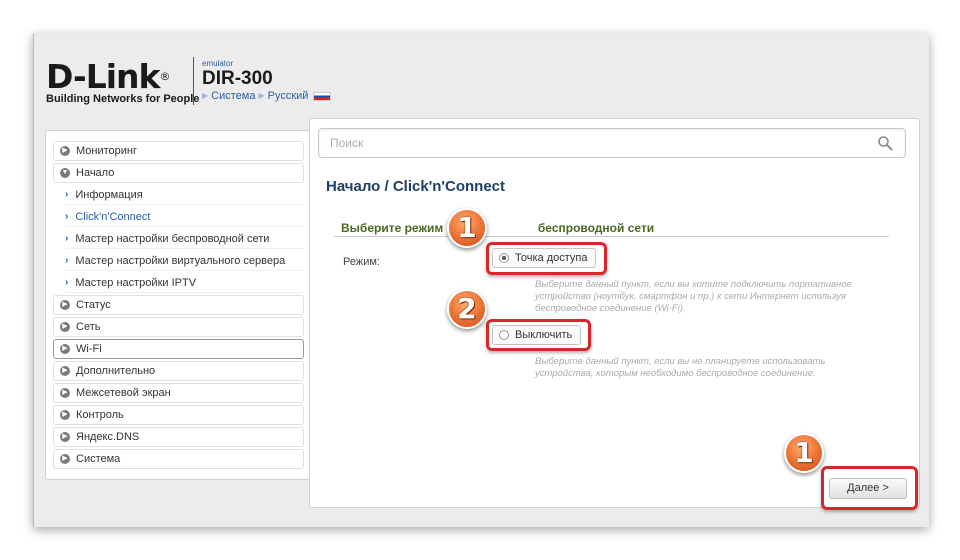  Describe the element at coordinates (108, 437) in the screenshot. I see `sidebar-item-label: Яндекс.DNS` at that location.